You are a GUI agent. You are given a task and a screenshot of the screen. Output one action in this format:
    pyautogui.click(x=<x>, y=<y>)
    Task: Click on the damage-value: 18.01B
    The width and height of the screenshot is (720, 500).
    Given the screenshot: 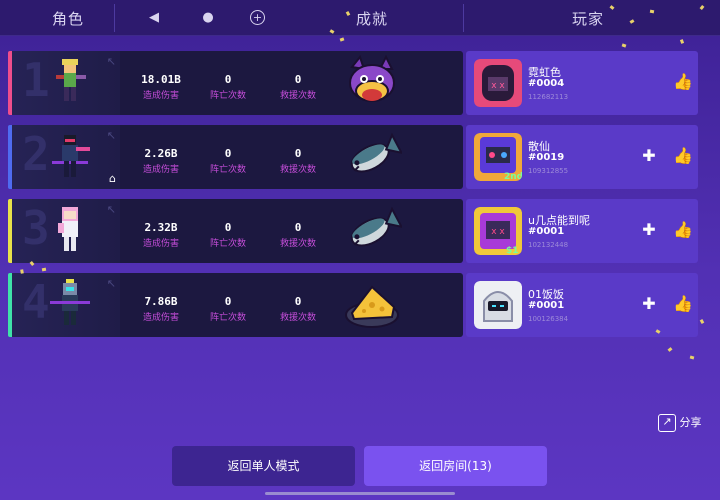 What is the action you would take?
    pyautogui.click(x=161, y=79)
    